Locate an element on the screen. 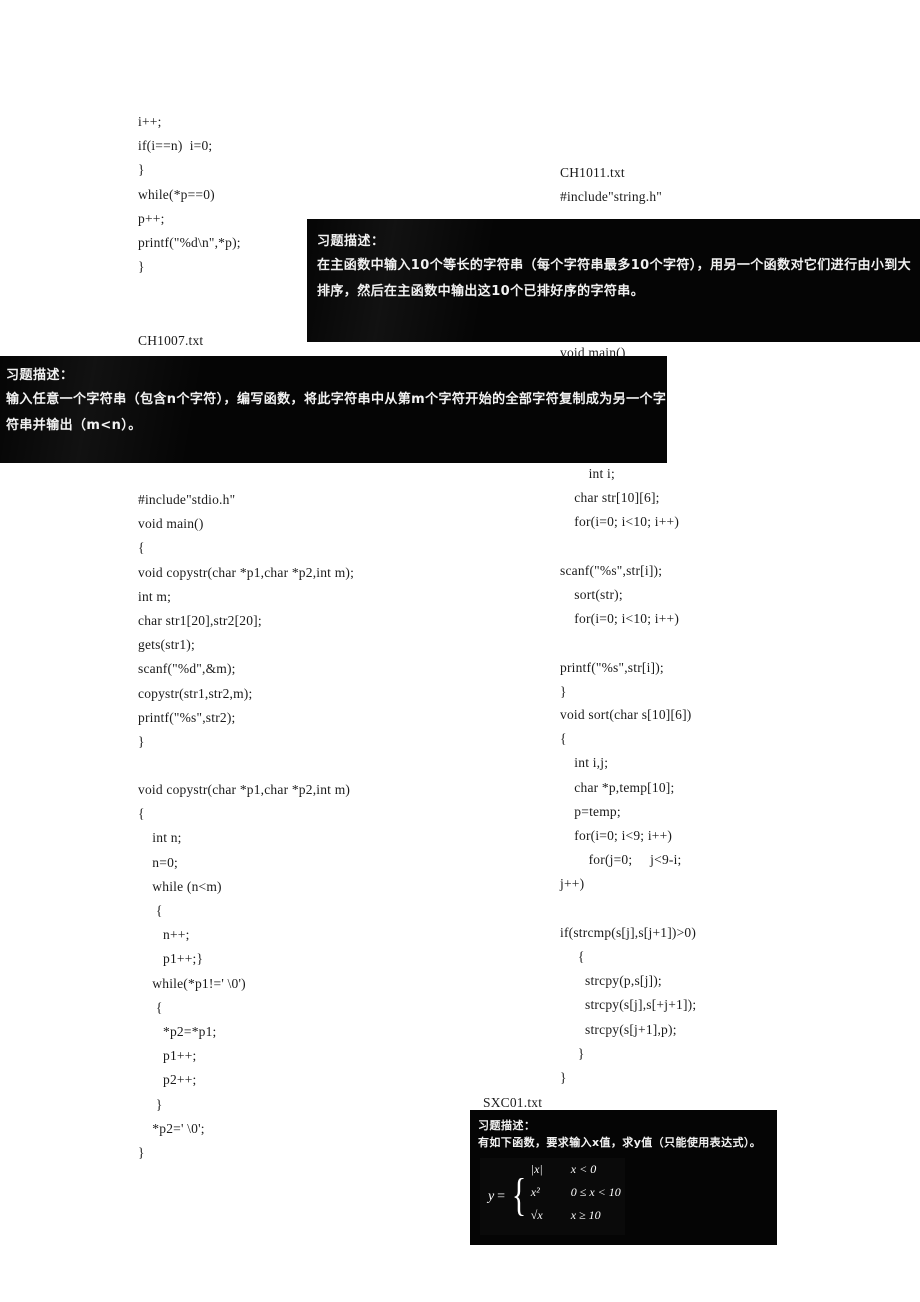  piecewise-formula: y = { |x| x < 0 x² 0 ≤ x < 10 √x x ≥ 10 is located at coordinates (552, 1196).